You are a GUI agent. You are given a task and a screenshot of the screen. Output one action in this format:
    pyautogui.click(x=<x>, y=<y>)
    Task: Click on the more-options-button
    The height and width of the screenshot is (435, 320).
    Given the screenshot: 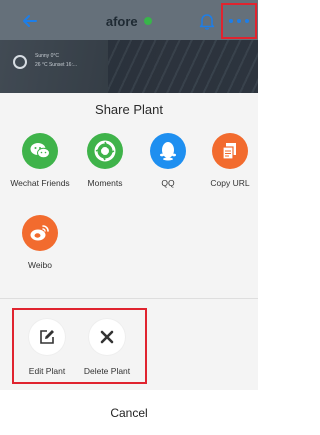 What is the action you would take?
    pyautogui.click(x=239, y=21)
    